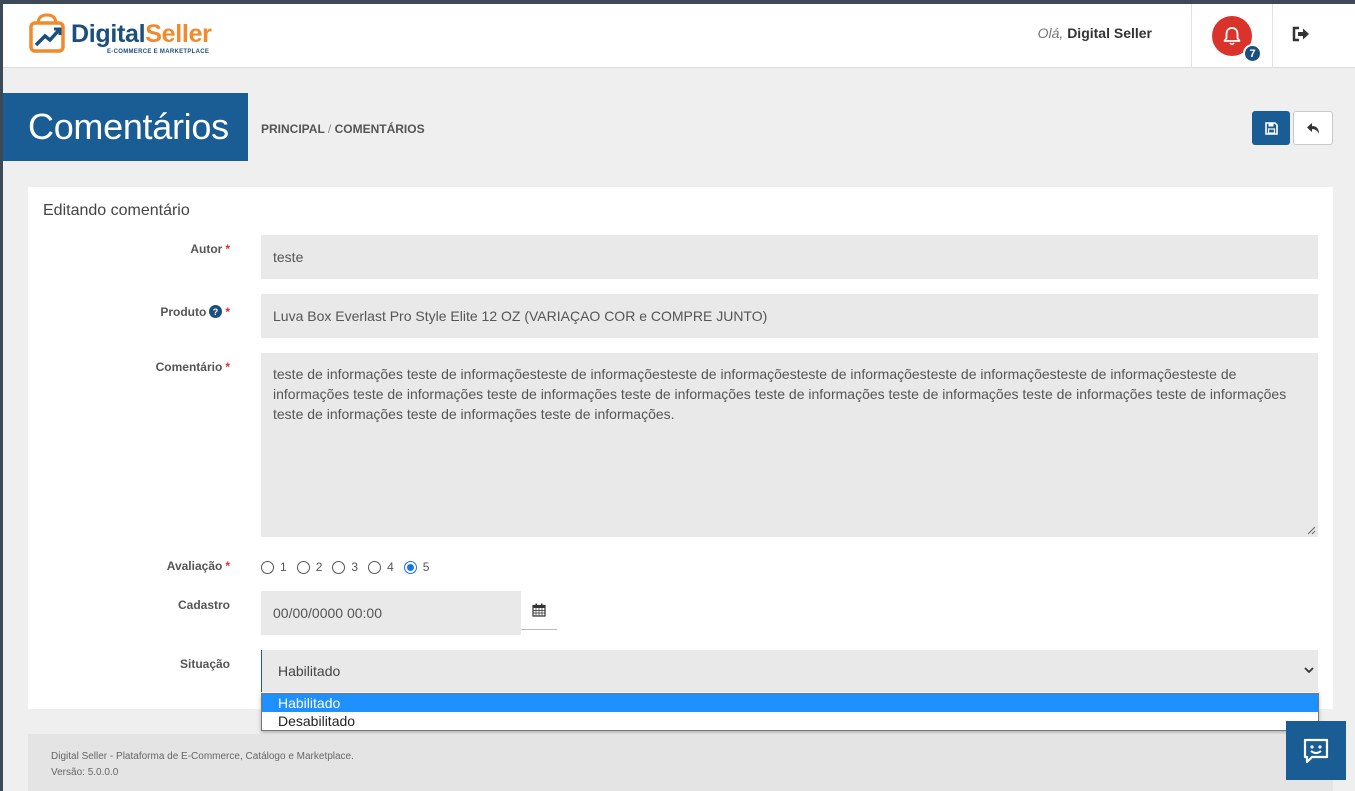 This screenshot has width=1355, height=791. I want to click on rating-option-2: 2, so click(309, 567).